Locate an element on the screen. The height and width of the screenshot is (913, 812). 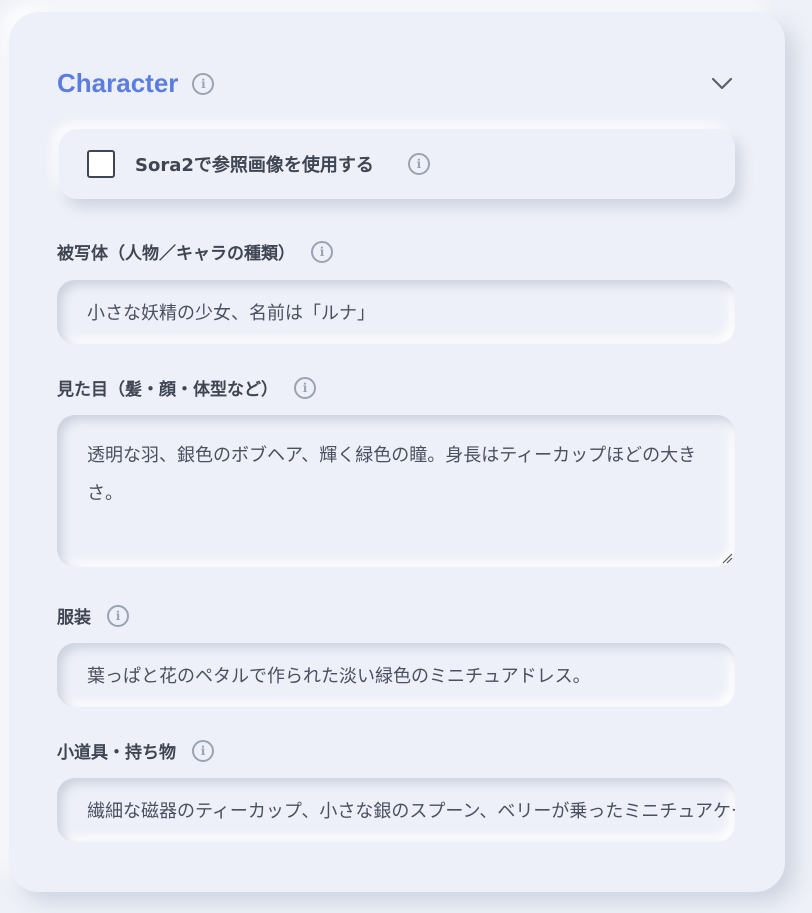
subject-label-text: 被写体（人物／キャラの種類） is located at coordinates (176, 254).